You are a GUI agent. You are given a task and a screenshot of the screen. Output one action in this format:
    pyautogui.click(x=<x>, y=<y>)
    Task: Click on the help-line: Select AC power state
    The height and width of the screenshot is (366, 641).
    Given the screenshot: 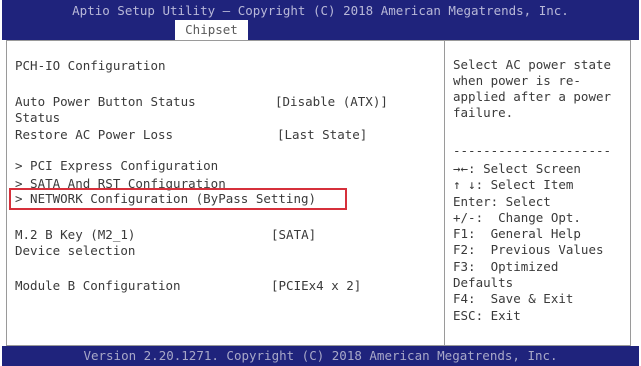 What is the action you would take?
    pyautogui.click(x=532, y=64)
    